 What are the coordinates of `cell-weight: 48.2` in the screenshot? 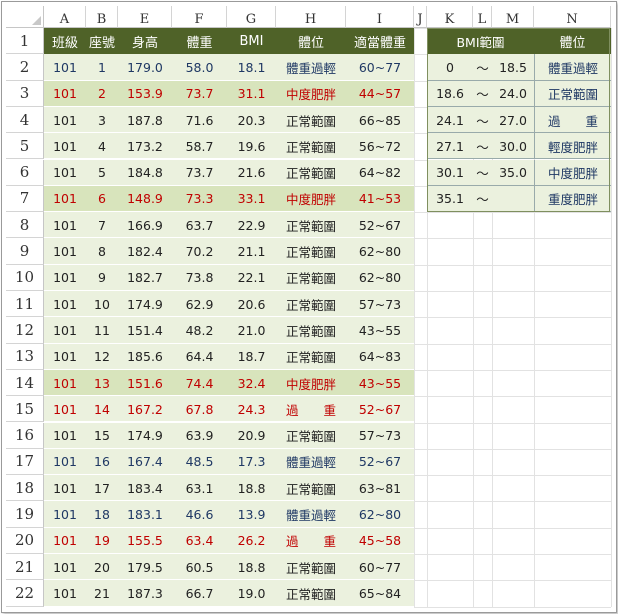 It's located at (199, 330).